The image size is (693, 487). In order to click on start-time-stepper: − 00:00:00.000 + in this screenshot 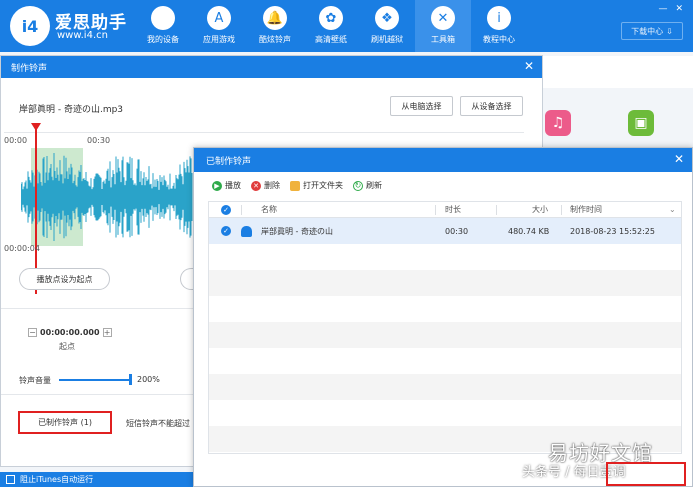, I will do `click(70, 332)`.